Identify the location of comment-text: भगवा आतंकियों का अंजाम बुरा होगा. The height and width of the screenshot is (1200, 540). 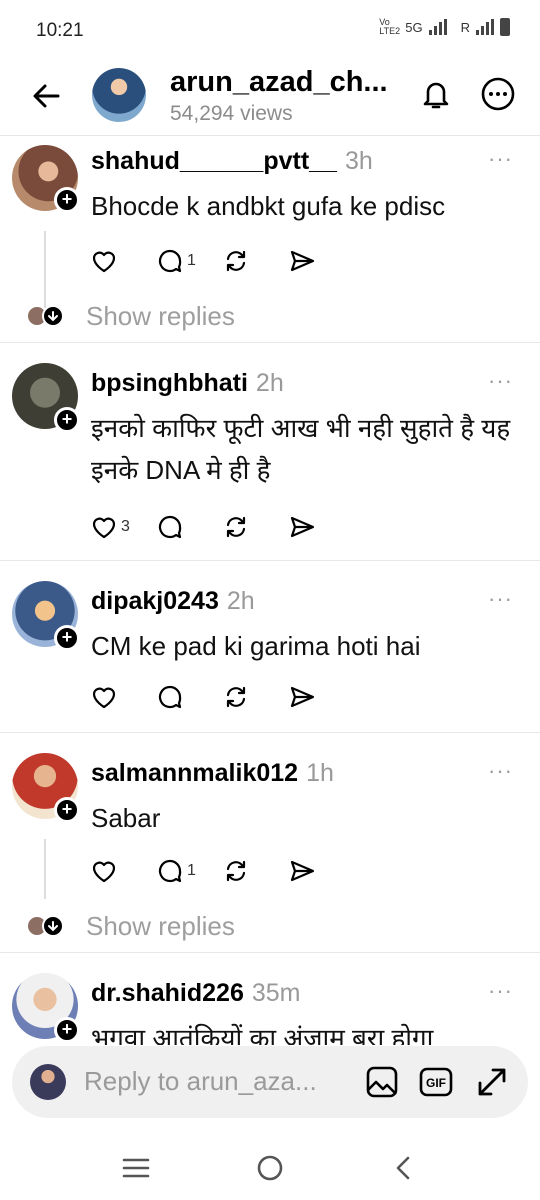
(262, 1034).